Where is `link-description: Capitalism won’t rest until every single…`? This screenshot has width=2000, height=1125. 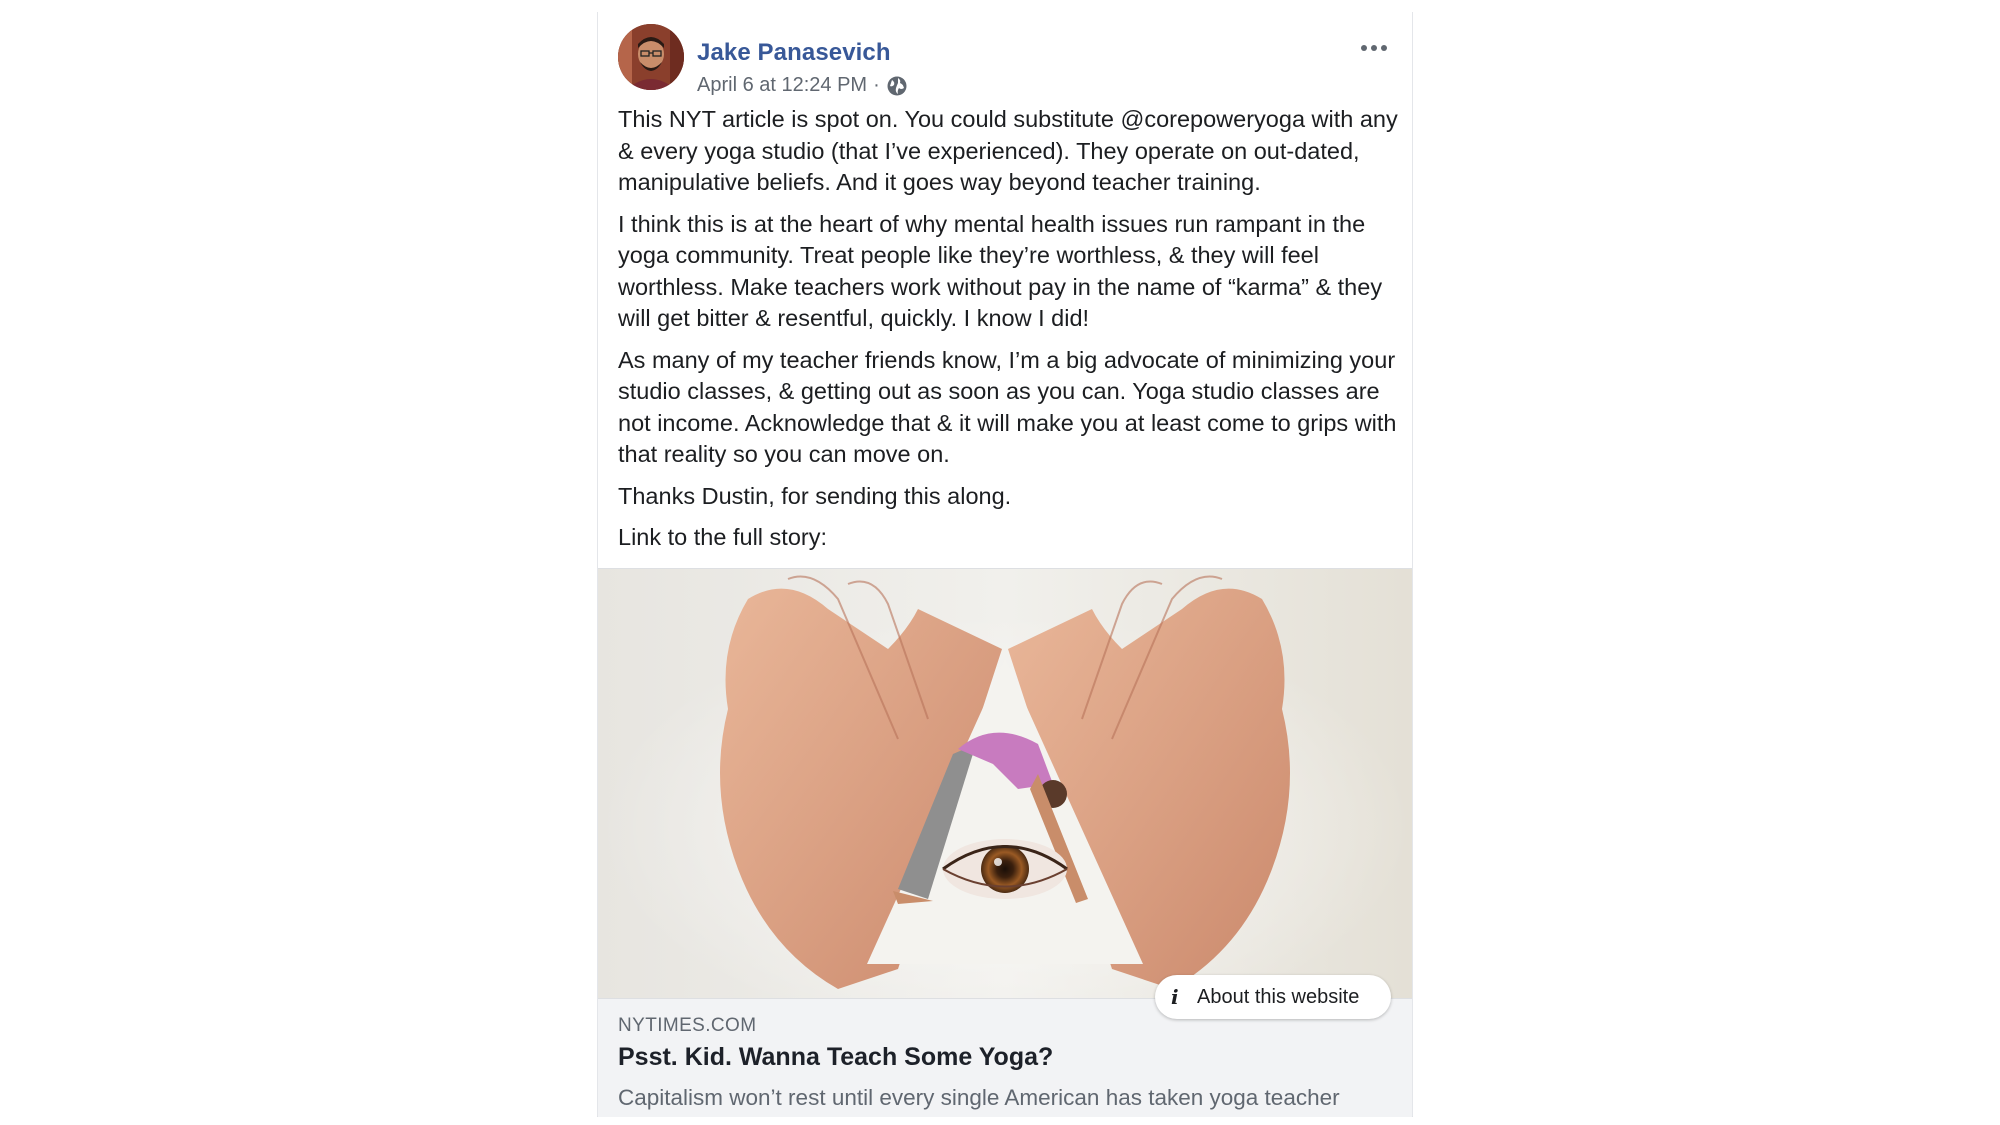
link-description: Capitalism won’t rest until every single… is located at coordinates (979, 1097).